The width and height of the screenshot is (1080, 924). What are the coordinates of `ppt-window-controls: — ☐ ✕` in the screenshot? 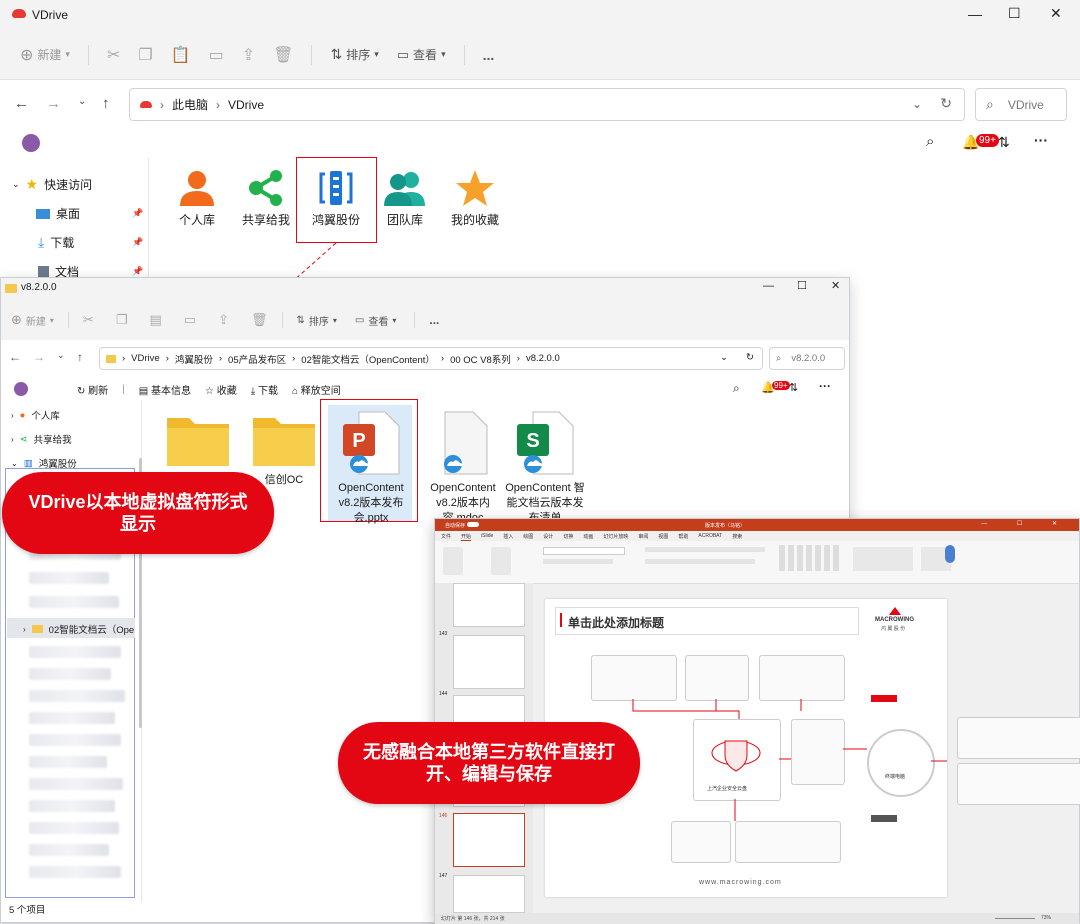 It's located at (1026, 523).